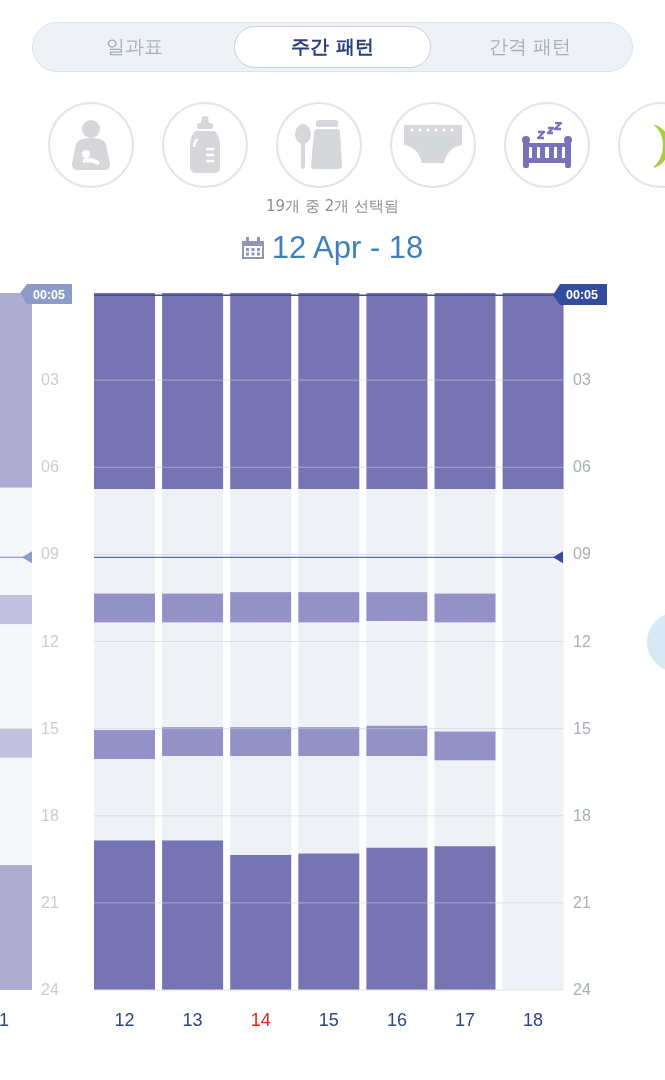  Describe the element at coordinates (332, 47) in the screenshot. I see `tab: 주간 패턴` at that location.